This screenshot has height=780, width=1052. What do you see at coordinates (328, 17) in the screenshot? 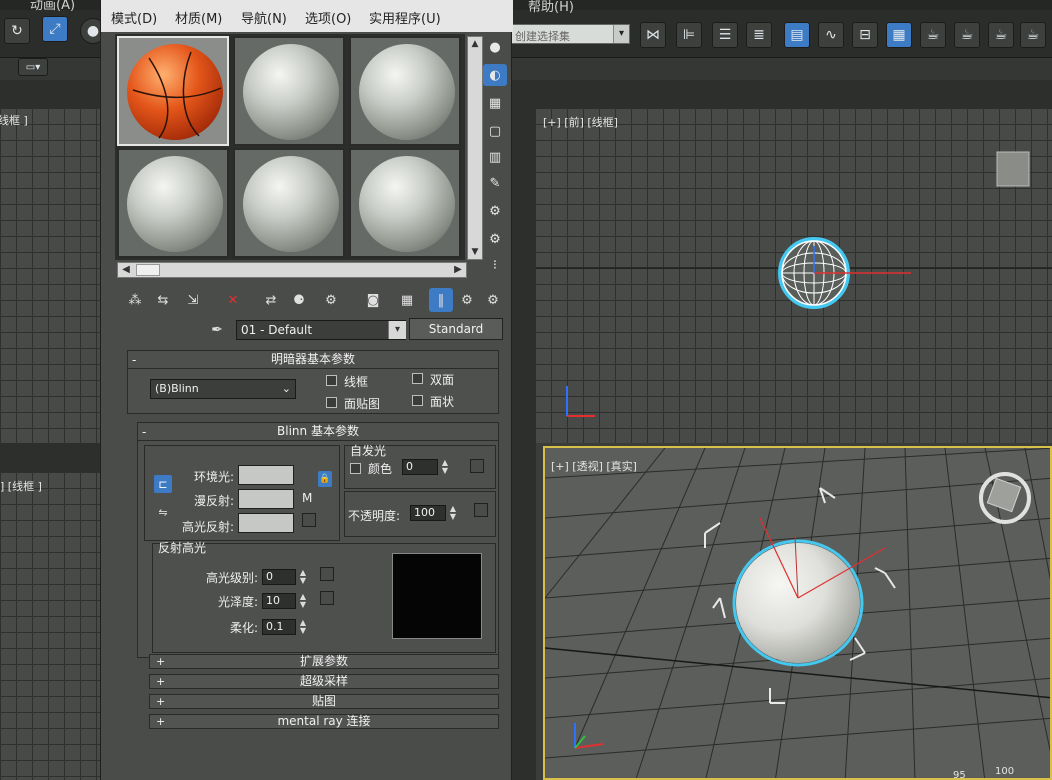
I see `menu-options: 选项(O)` at bounding box center [328, 17].